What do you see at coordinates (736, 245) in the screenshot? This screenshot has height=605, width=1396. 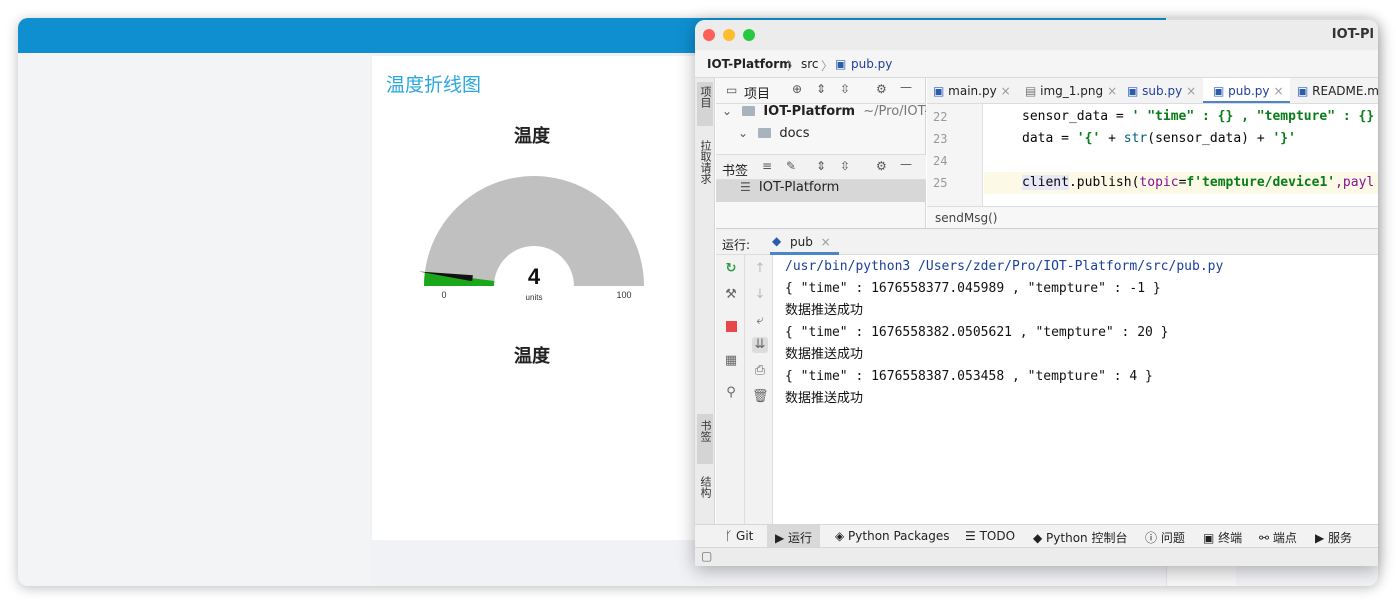 I see `run-label: 运行:` at bounding box center [736, 245].